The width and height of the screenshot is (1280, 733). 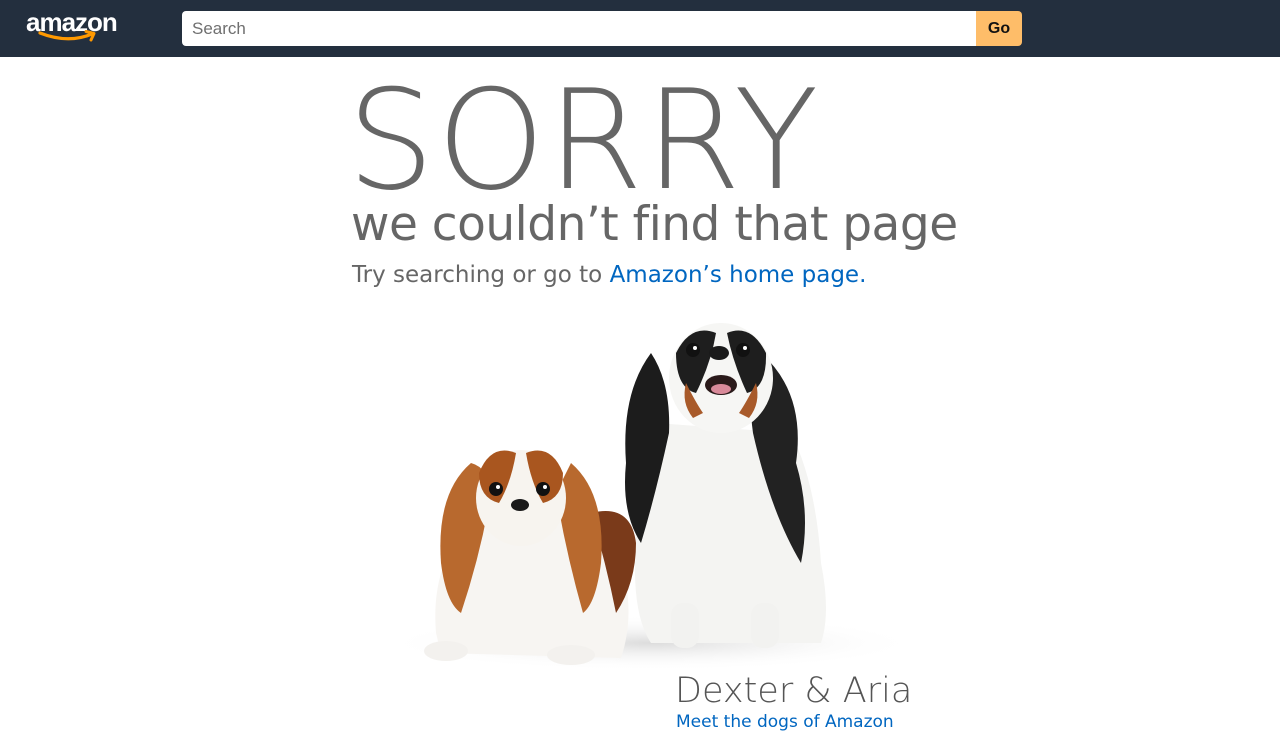 What do you see at coordinates (584, 140) in the screenshot?
I see `sorry-headline: SORRY` at bounding box center [584, 140].